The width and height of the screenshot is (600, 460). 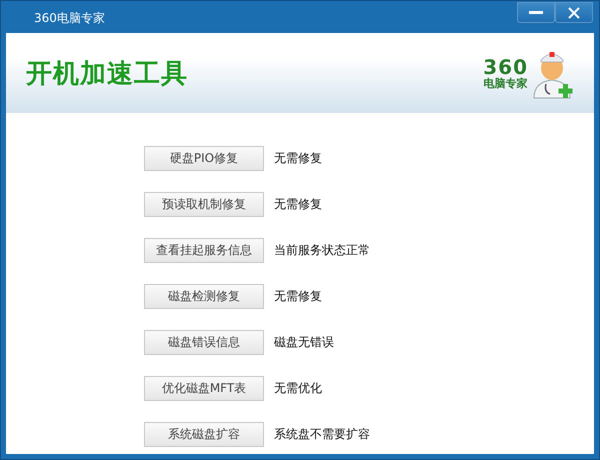 What do you see at coordinates (70, 18) in the screenshot?
I see `window-title: 360电脑专家` at bounding box center [70, 18].